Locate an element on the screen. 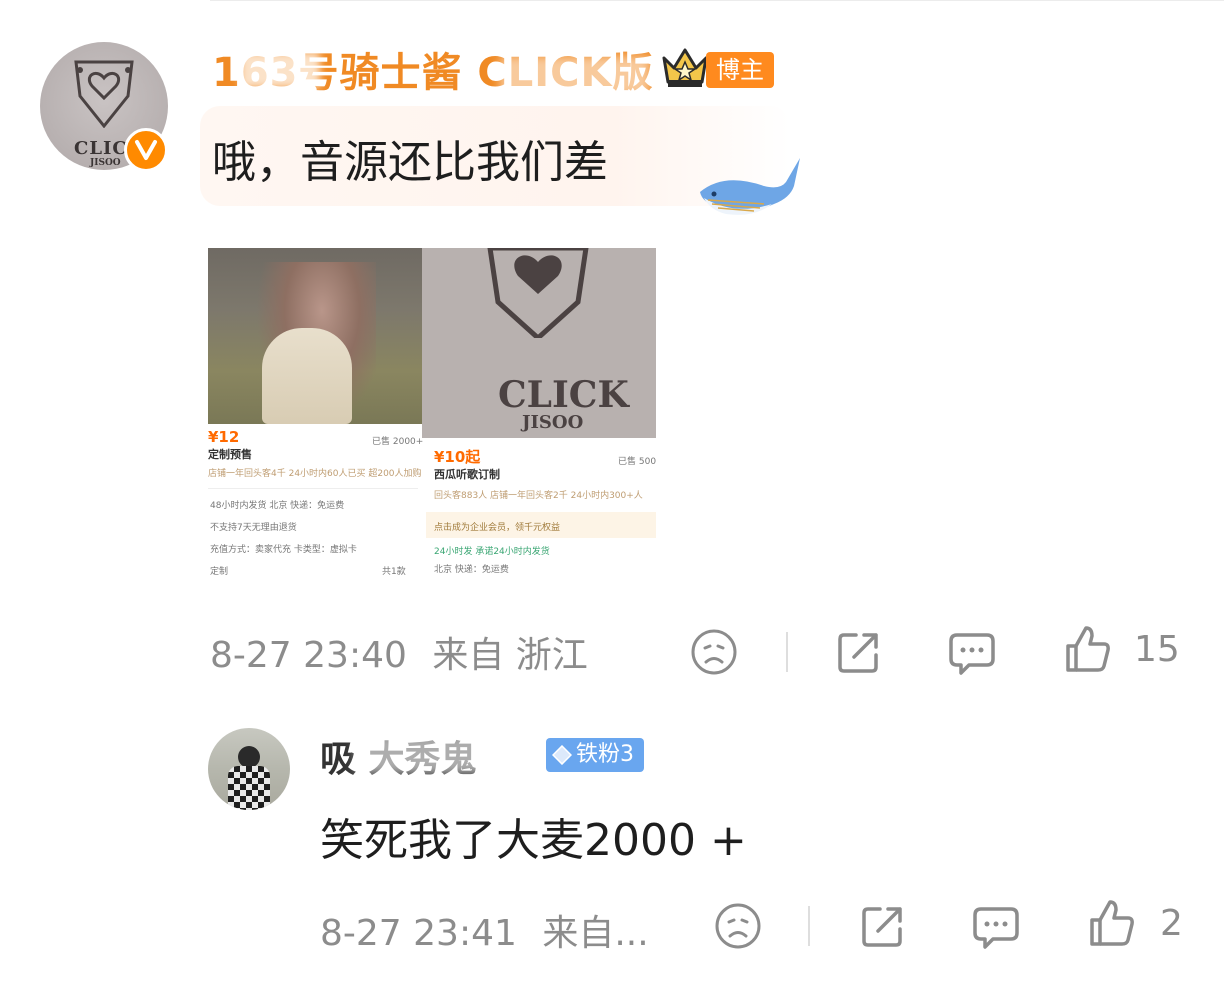  left-row: 不支持7天无理由退货 is located at coordinates (253, 528).